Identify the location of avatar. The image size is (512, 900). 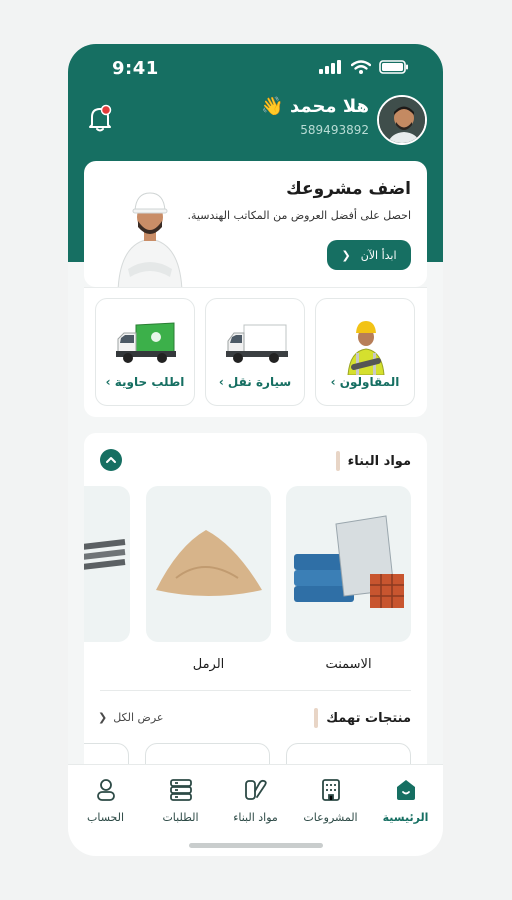
(402, 120).